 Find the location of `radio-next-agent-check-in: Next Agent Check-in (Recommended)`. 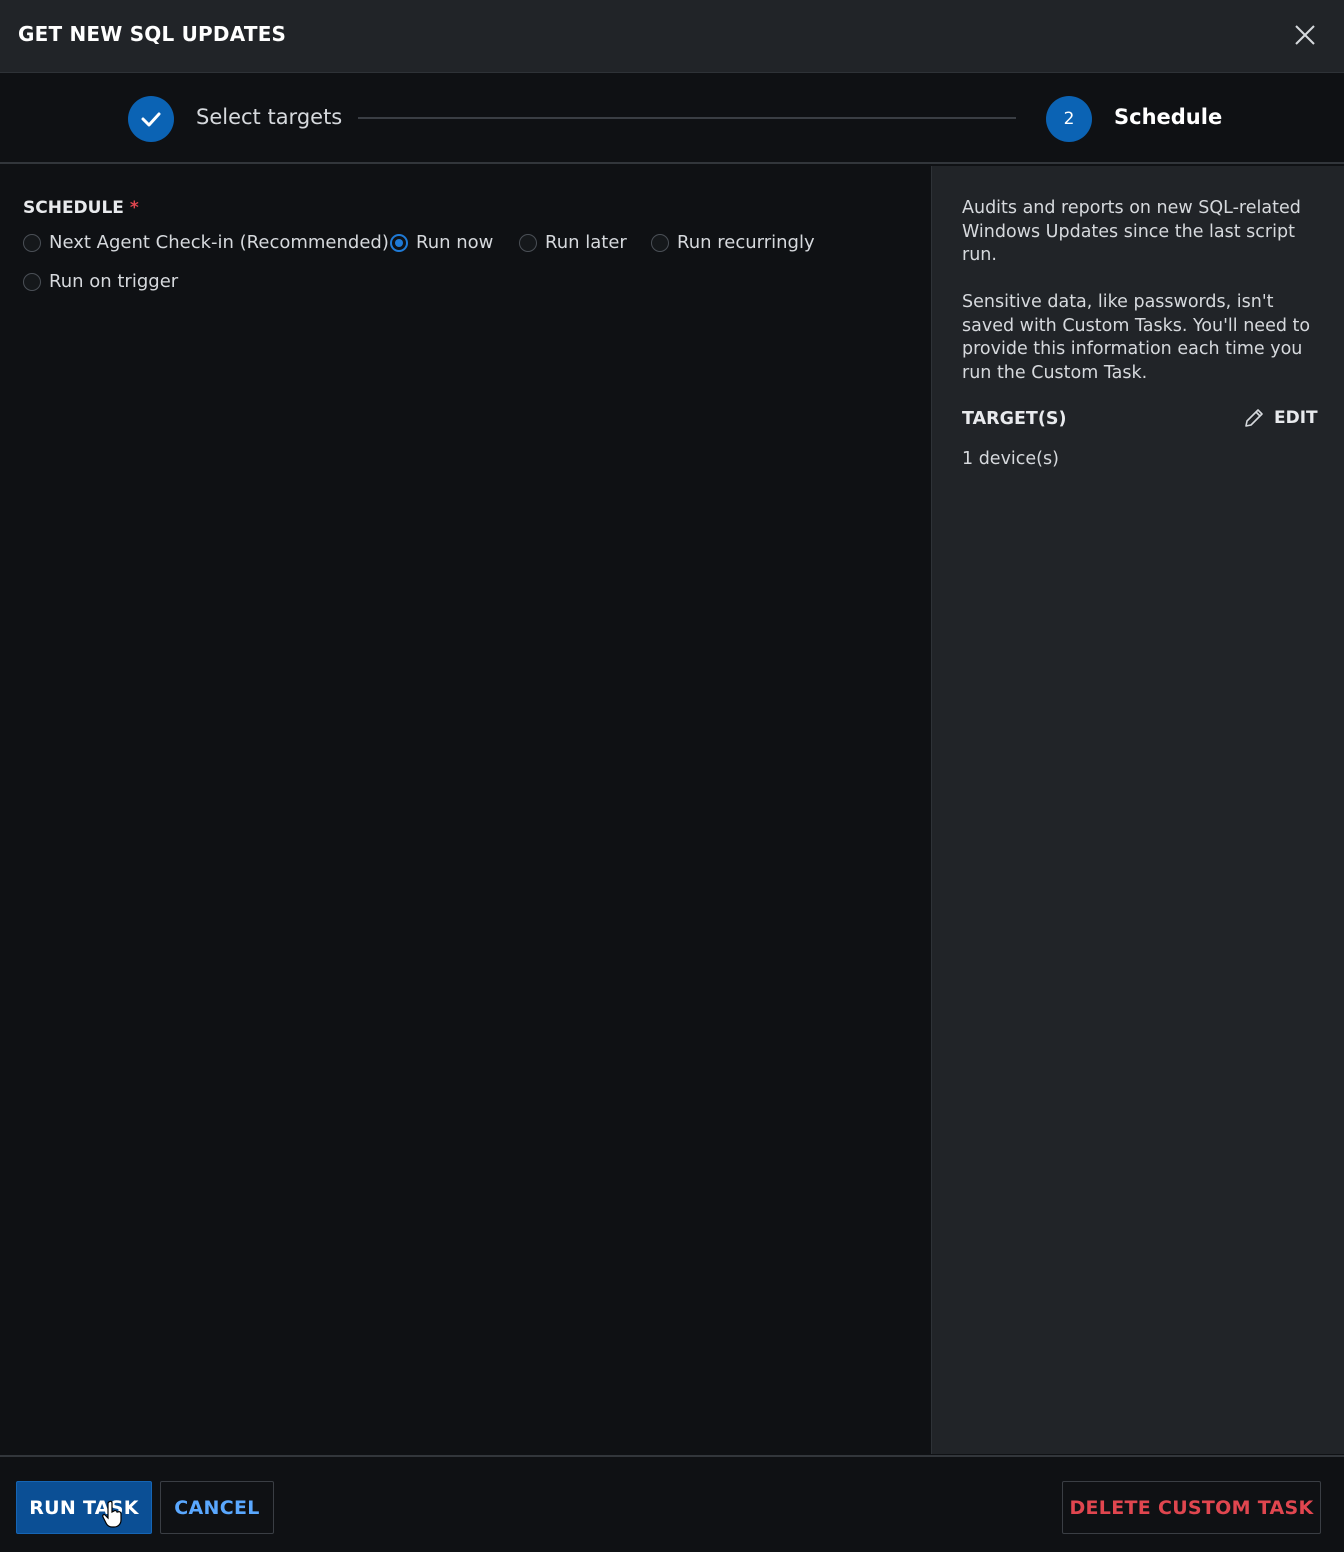

radio-next-agent-check-in: Next Agent Check-in (Recommended) is located at coordinates (206, 242).